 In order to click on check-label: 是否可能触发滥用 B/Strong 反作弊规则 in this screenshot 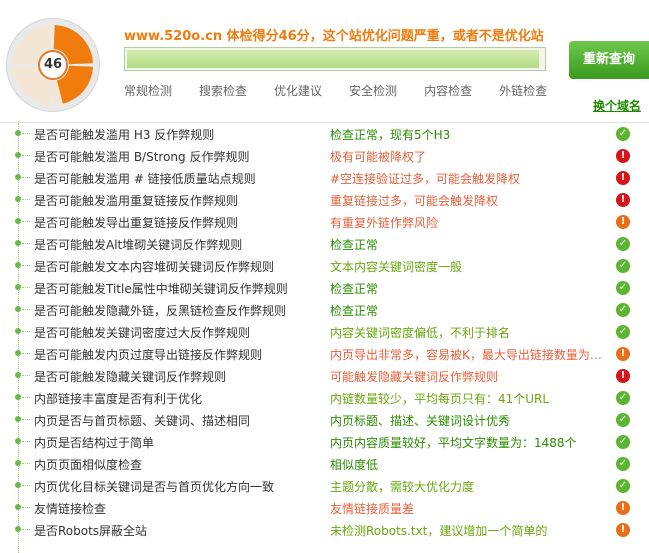, I will do `click(142, 157)`.